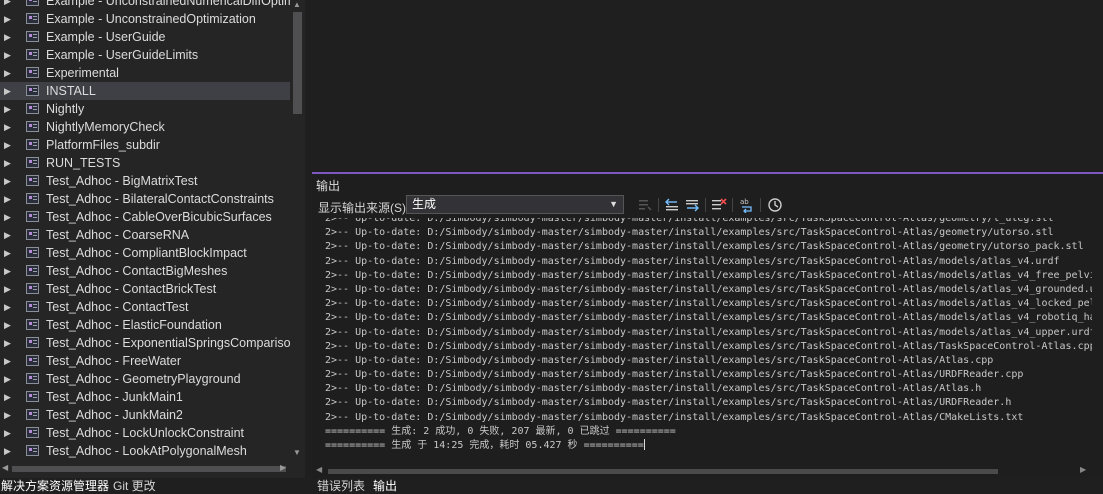 This screenshot has width=1103, height=494. Describe the element at coordinates (122, 55) in the screenshot. I see `tree-item-label: Example - UserGuideLimits` at that location.